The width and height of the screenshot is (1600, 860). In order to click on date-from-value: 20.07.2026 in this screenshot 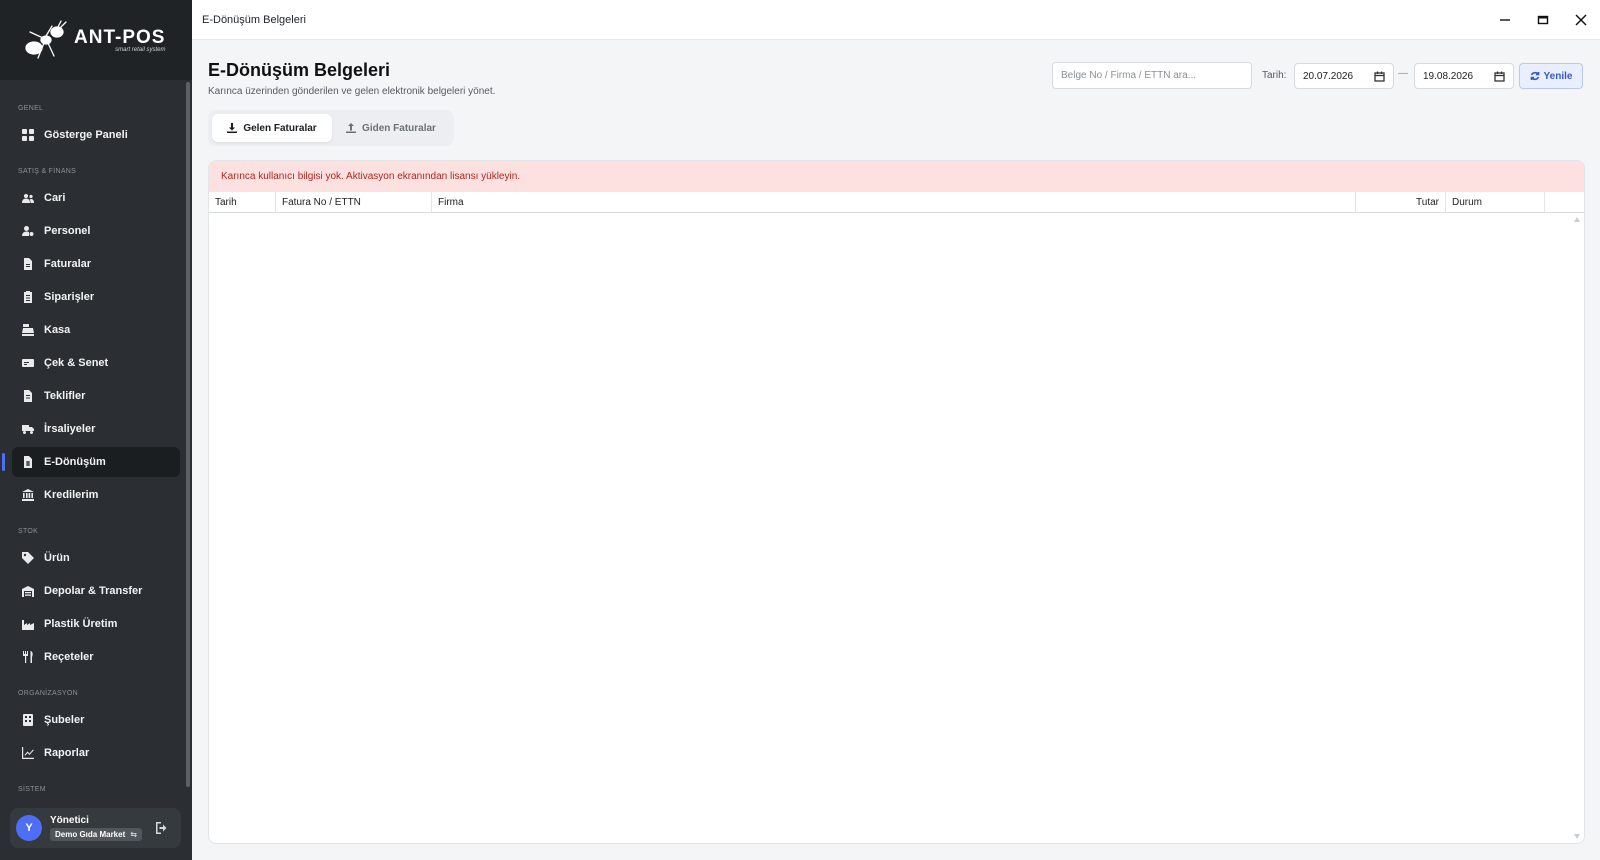, I will do `click(1328, 76)`.